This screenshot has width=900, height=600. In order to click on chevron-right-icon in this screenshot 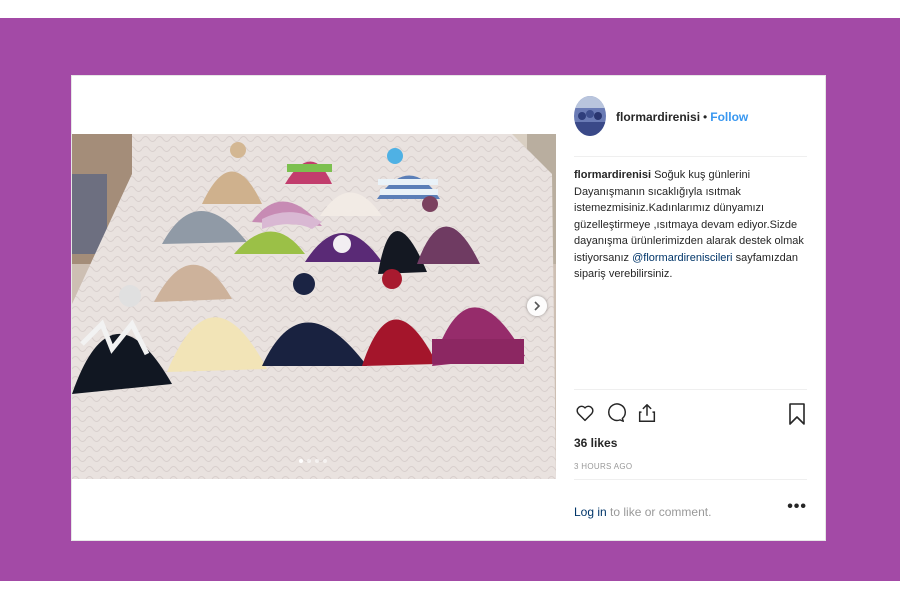, I will do `click(537, 306)`.